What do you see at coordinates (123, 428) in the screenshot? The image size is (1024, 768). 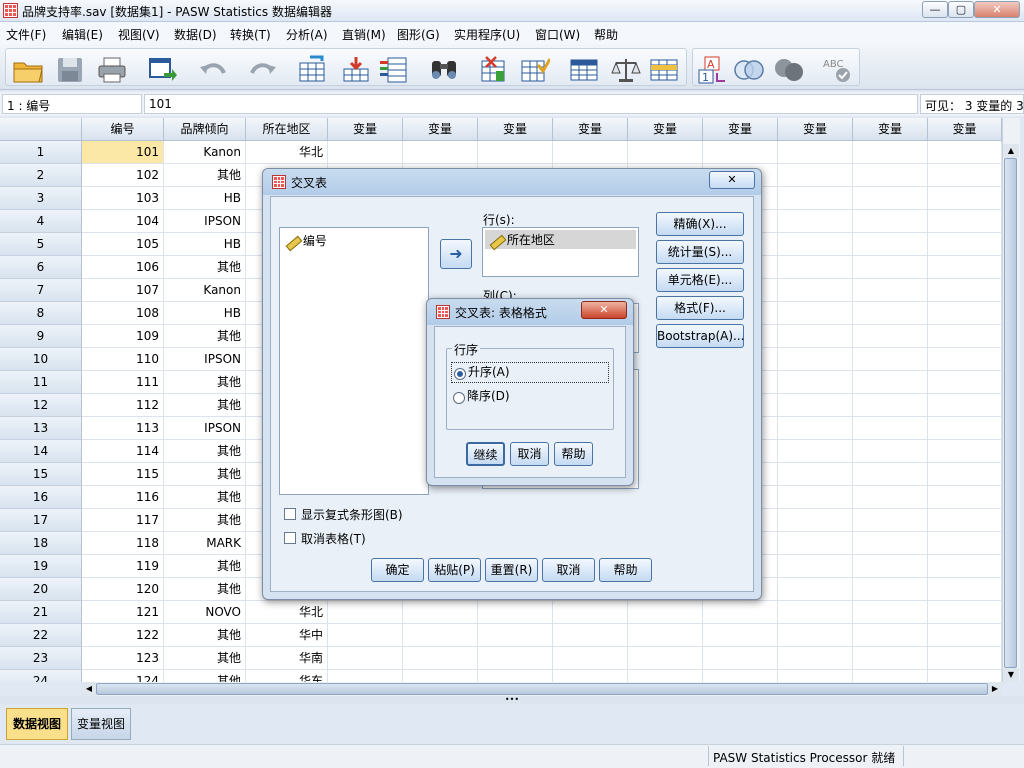 I see `cell-id: 113` at bounding box center [123, 428].